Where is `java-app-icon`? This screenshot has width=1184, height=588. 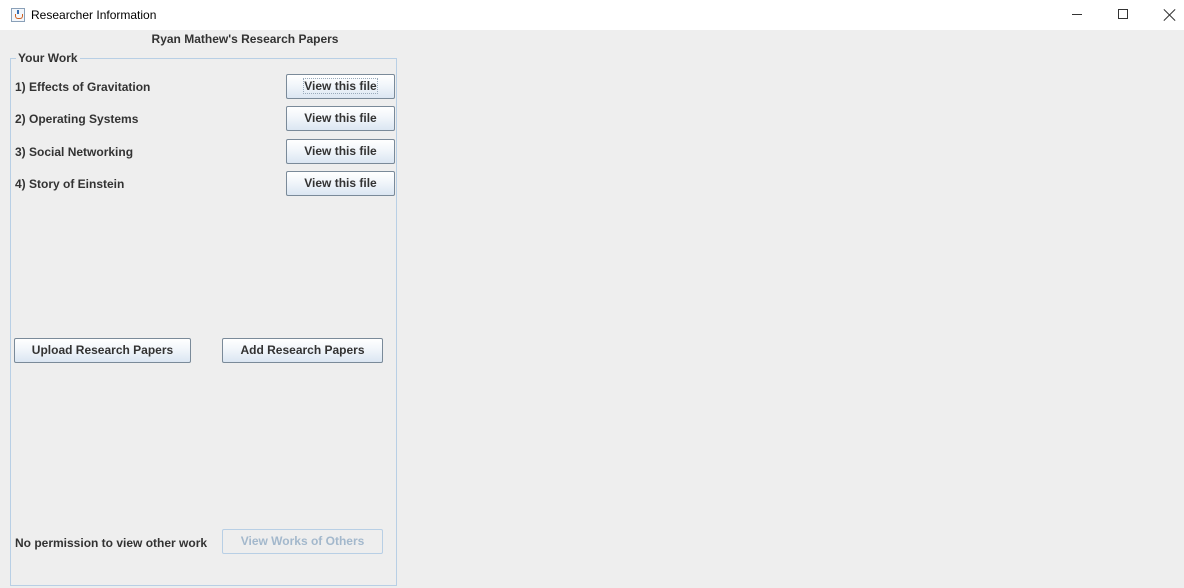 java-app-icon is located at coordinates (18, 15).